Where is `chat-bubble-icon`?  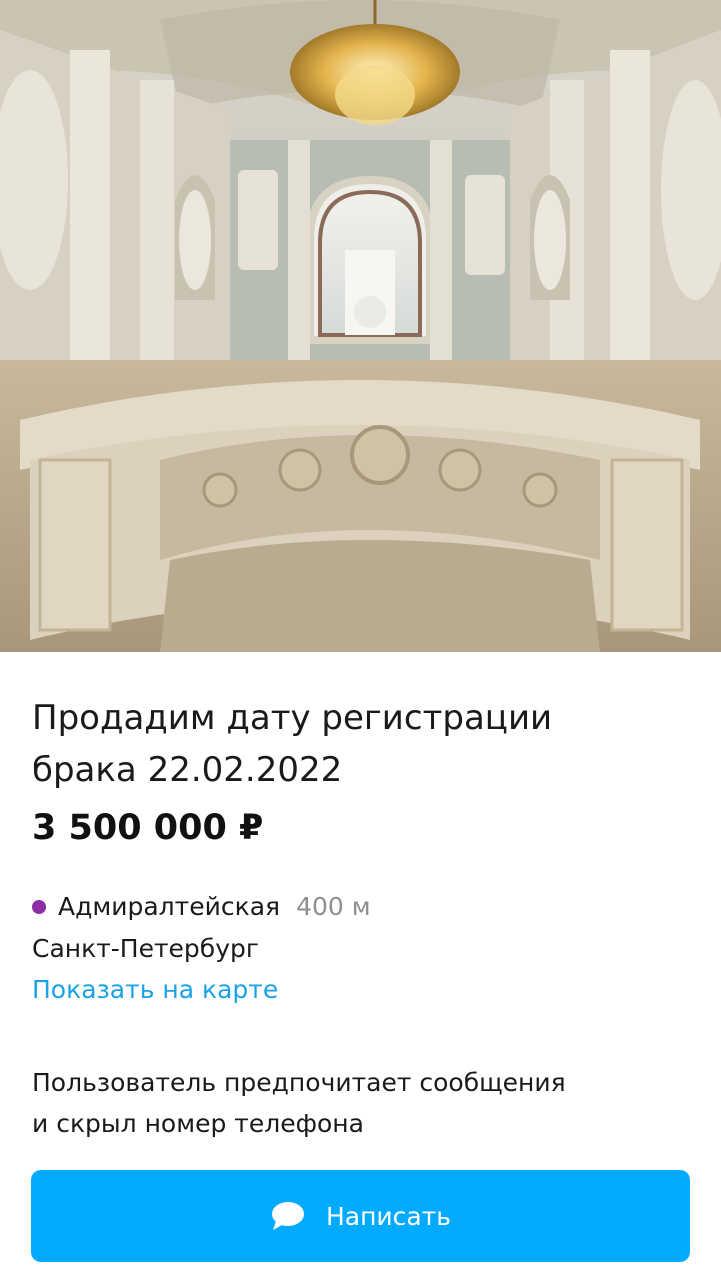
chat-bubble-icon is located at coordinates (288, 1216).